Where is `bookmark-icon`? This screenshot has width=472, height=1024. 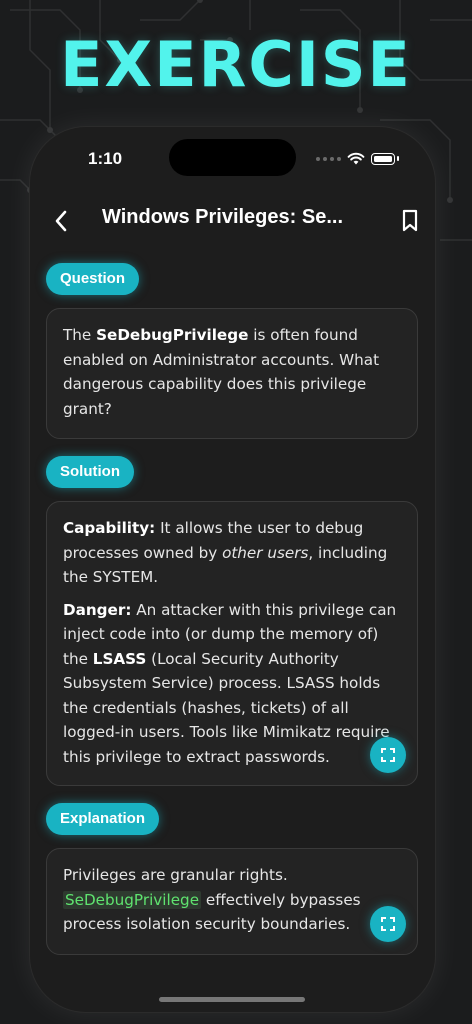 bookmark-icon is located at coordinates (410, 221).